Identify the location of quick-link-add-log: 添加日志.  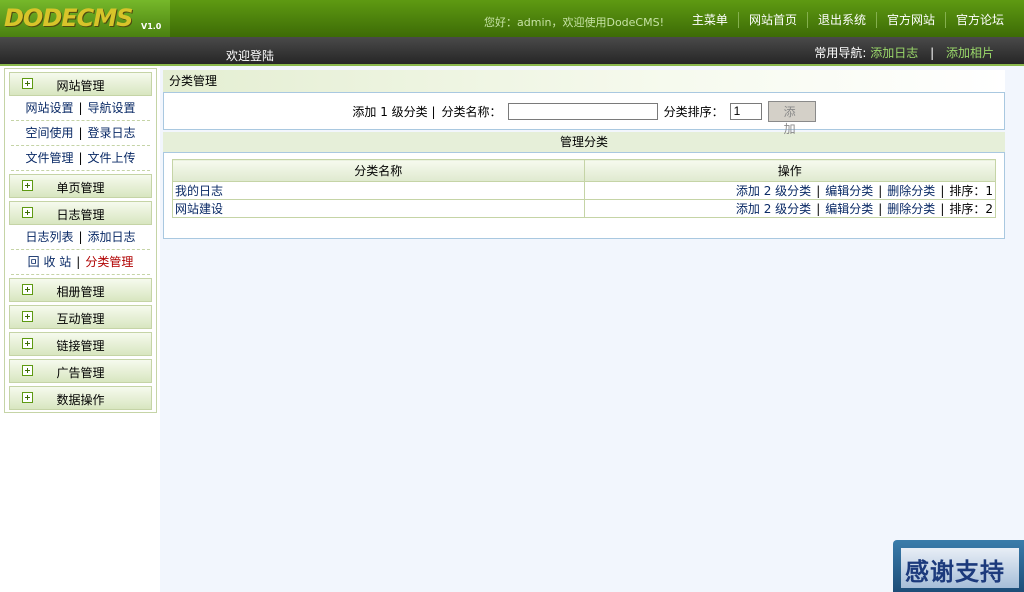
(894, 53).